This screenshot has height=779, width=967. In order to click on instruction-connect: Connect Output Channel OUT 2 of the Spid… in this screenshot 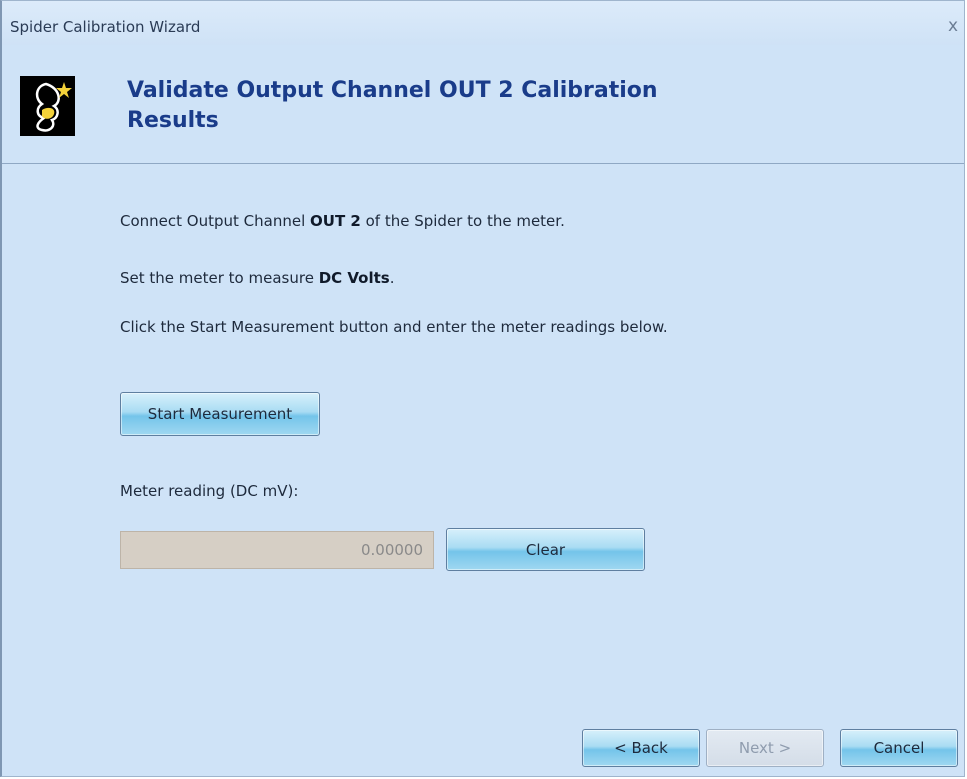, I will do `click(342, 221)`.